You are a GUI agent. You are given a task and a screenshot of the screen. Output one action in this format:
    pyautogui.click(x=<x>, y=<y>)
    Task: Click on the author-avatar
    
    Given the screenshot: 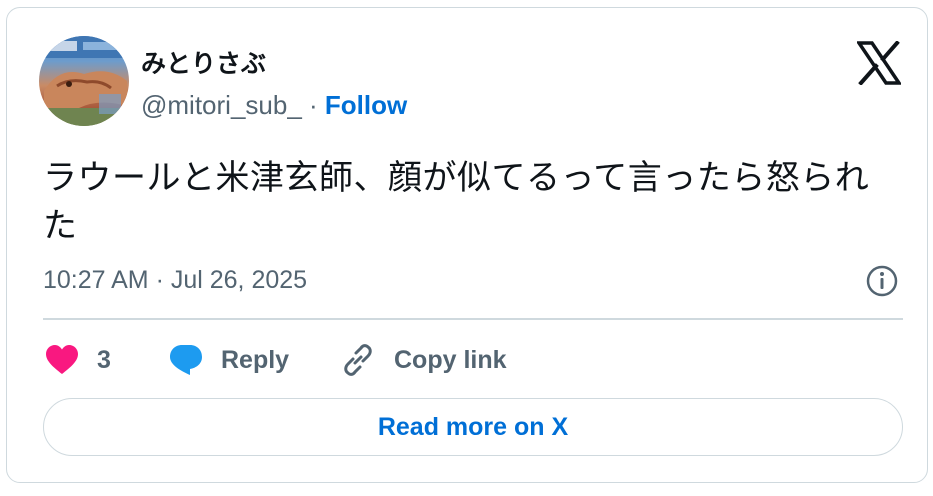 What is the action you would take?
    pyautogui.click(x=84, y=81)
    